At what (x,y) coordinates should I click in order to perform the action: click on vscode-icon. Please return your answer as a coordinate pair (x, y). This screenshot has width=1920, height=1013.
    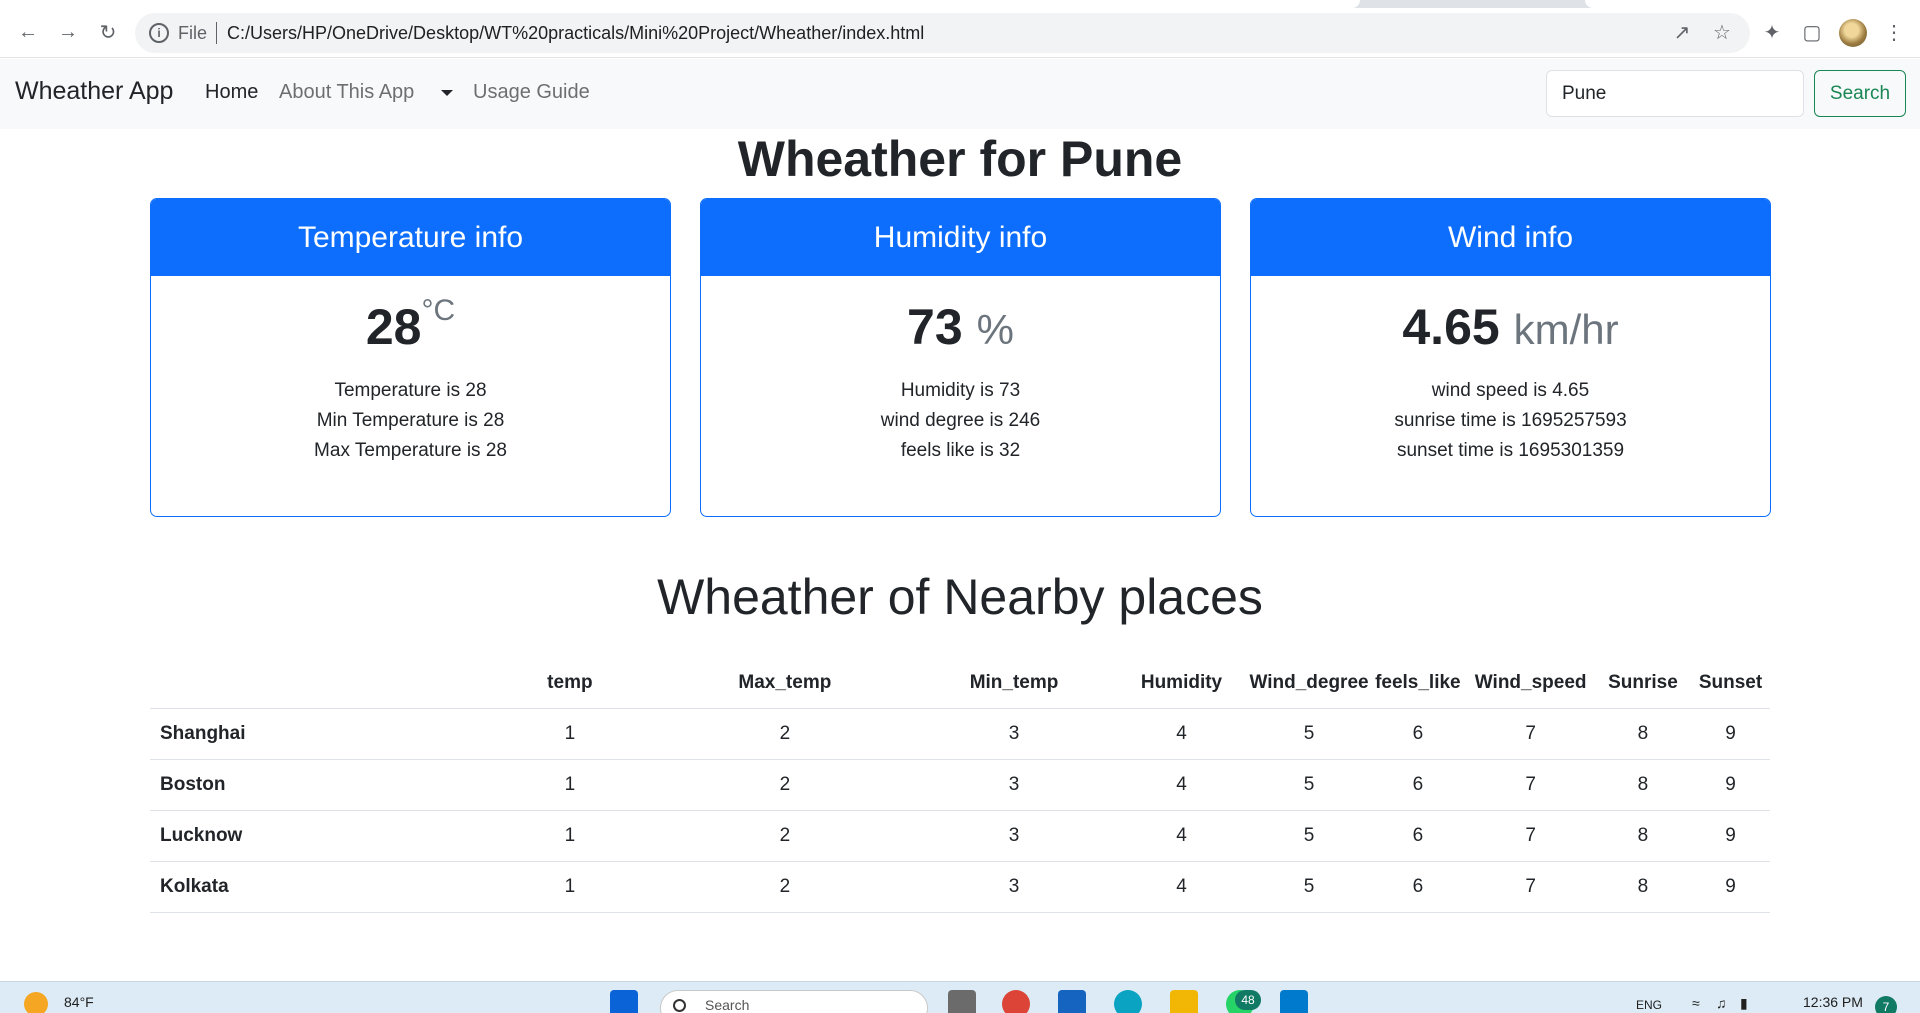
    Looking at the image, I should click on (1294, 1001).